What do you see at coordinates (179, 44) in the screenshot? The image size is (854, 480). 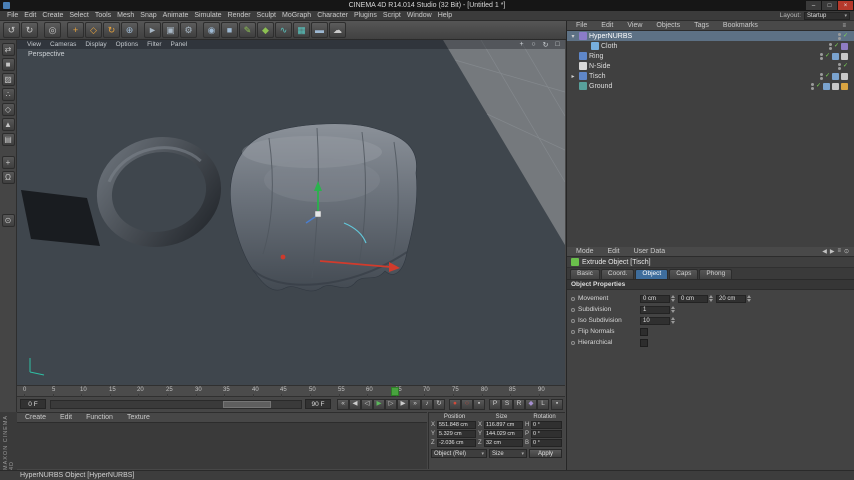 I see `vp-menu-panel: Panel` at bounding box center [179, 44].